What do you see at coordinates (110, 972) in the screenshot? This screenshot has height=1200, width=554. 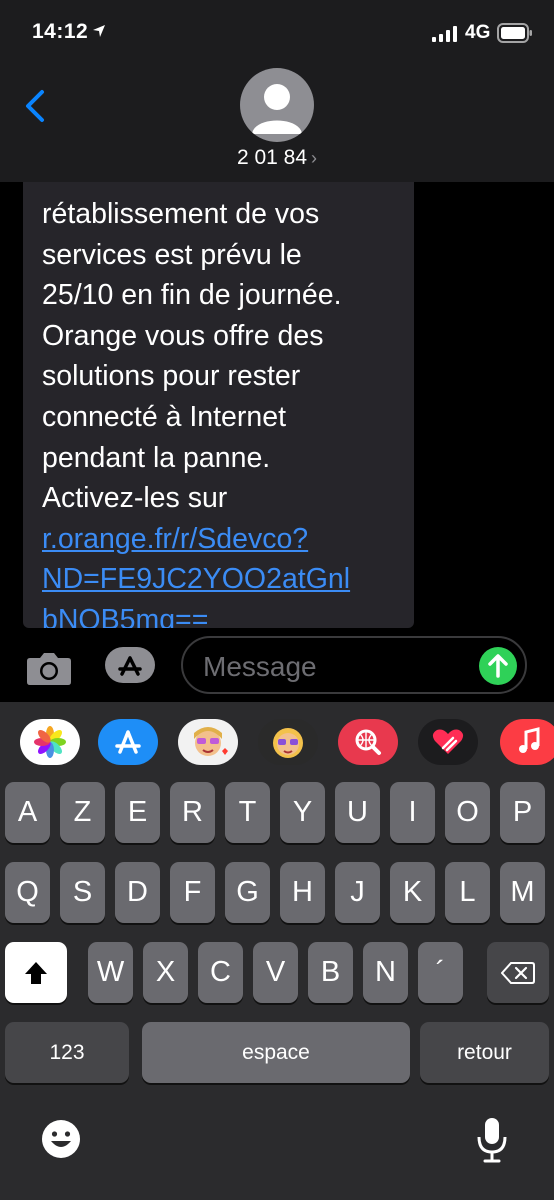 I see `key-w: W` at bounding box center [110, 972].